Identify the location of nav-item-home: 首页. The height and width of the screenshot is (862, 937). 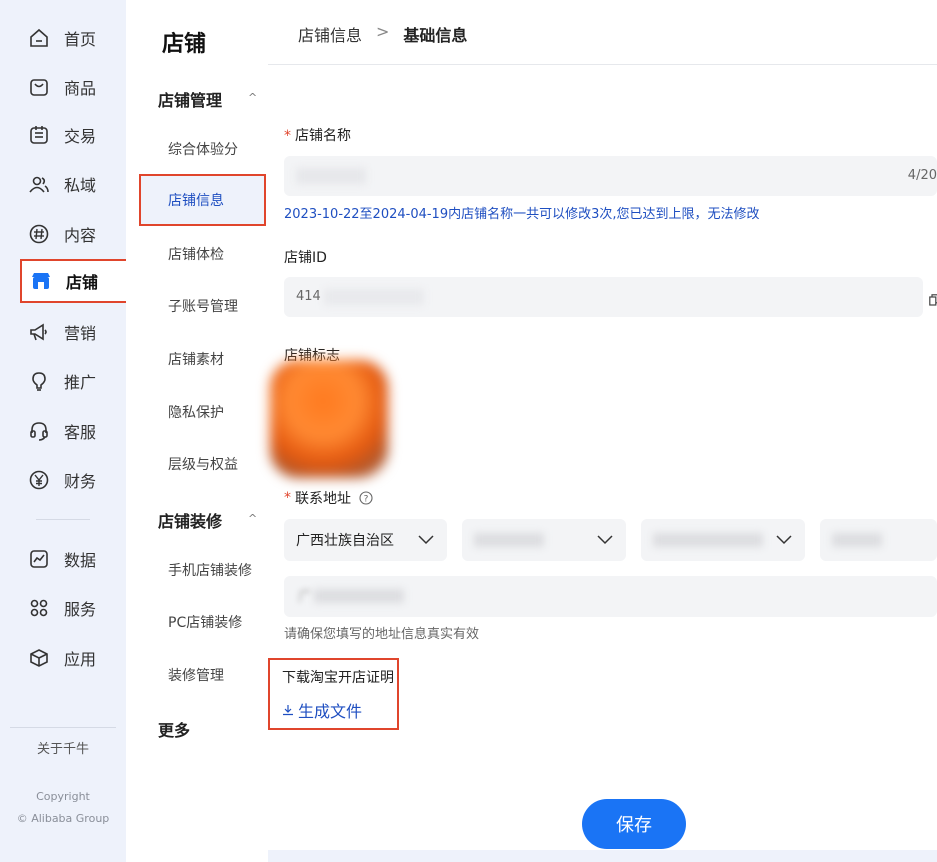
(73, 38).